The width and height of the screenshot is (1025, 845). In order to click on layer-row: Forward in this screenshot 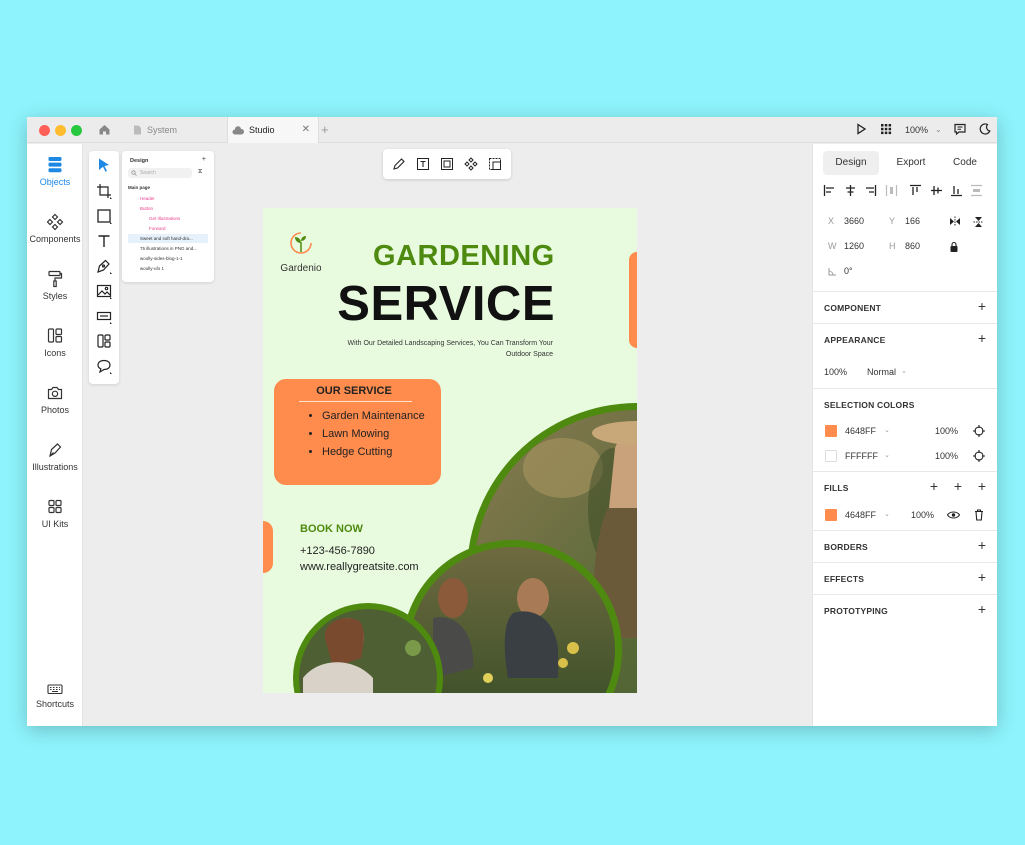, I will do `click(168, 228)`.